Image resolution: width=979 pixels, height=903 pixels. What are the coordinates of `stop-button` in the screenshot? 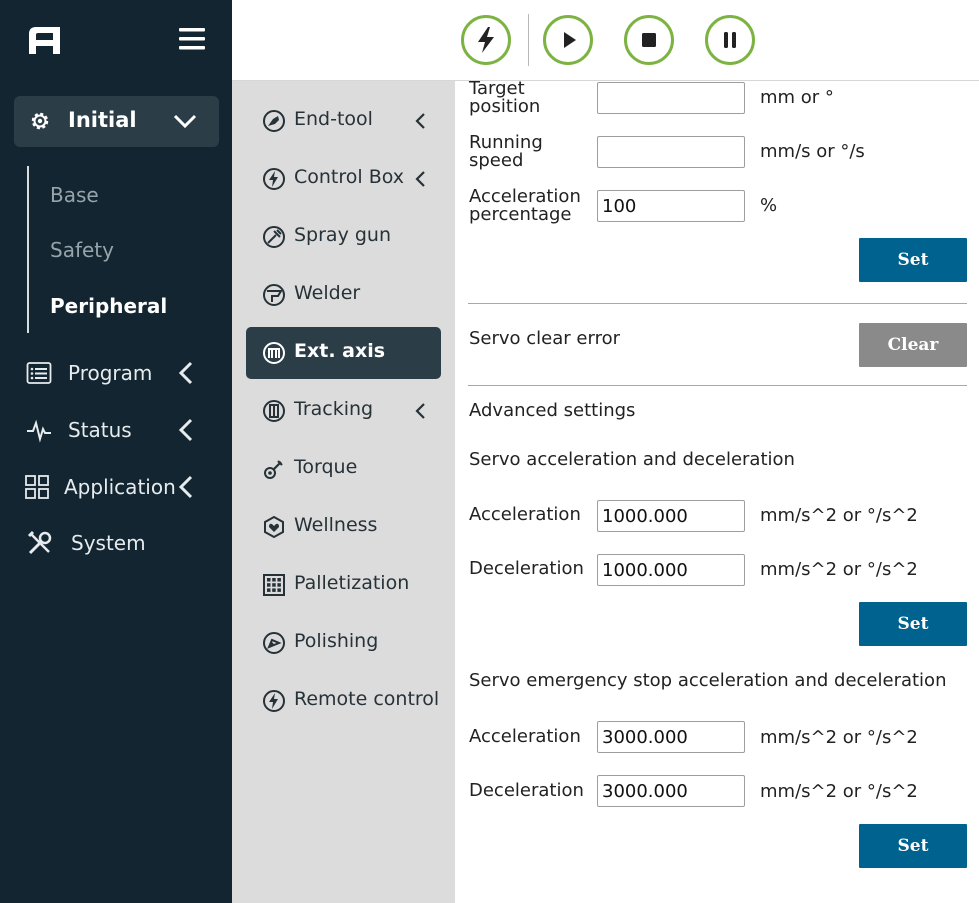 It's located at (649, 40).